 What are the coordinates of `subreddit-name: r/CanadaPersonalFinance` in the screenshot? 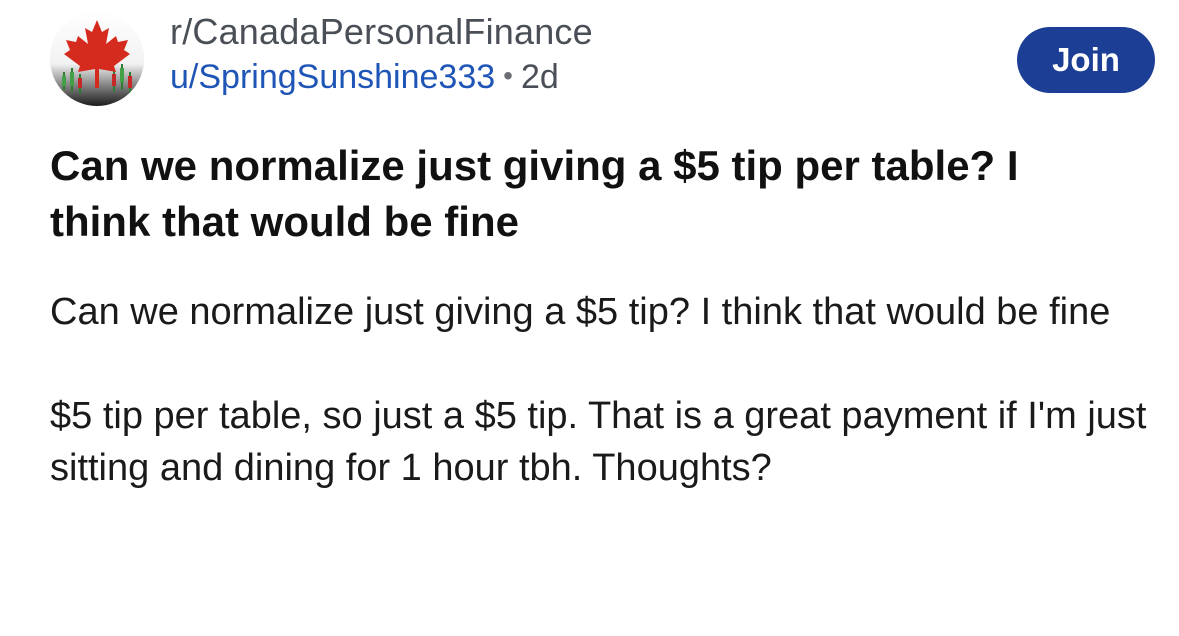 It's located at (381, 32).